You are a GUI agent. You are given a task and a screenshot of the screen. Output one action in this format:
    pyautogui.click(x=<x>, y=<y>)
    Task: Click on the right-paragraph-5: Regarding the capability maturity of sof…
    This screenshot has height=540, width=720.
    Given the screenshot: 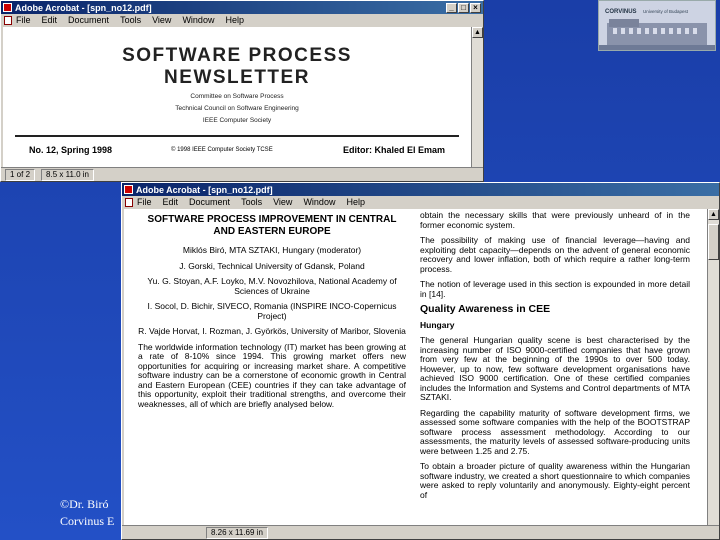 What is the action you would take?
    pyautogui.click(x=555, y=431)
    